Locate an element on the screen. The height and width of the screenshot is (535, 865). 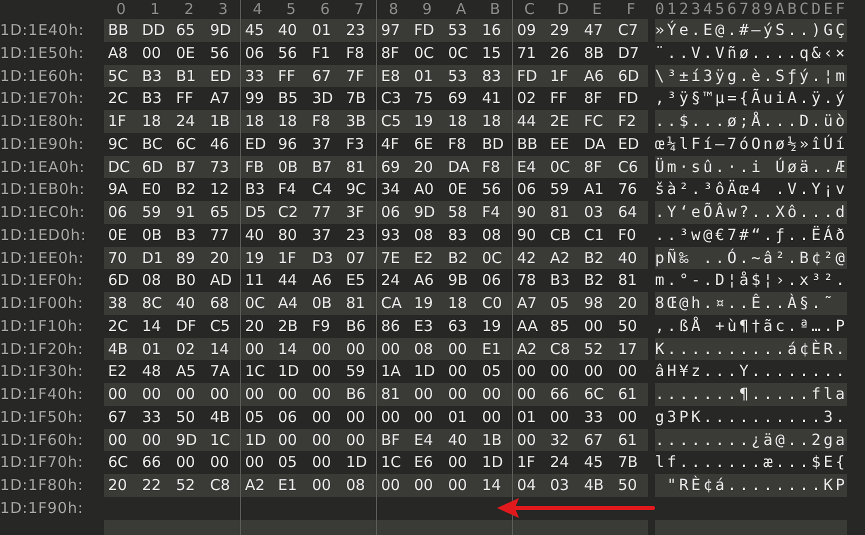
hex-byte: 08 is located at coordinates (495, 235).